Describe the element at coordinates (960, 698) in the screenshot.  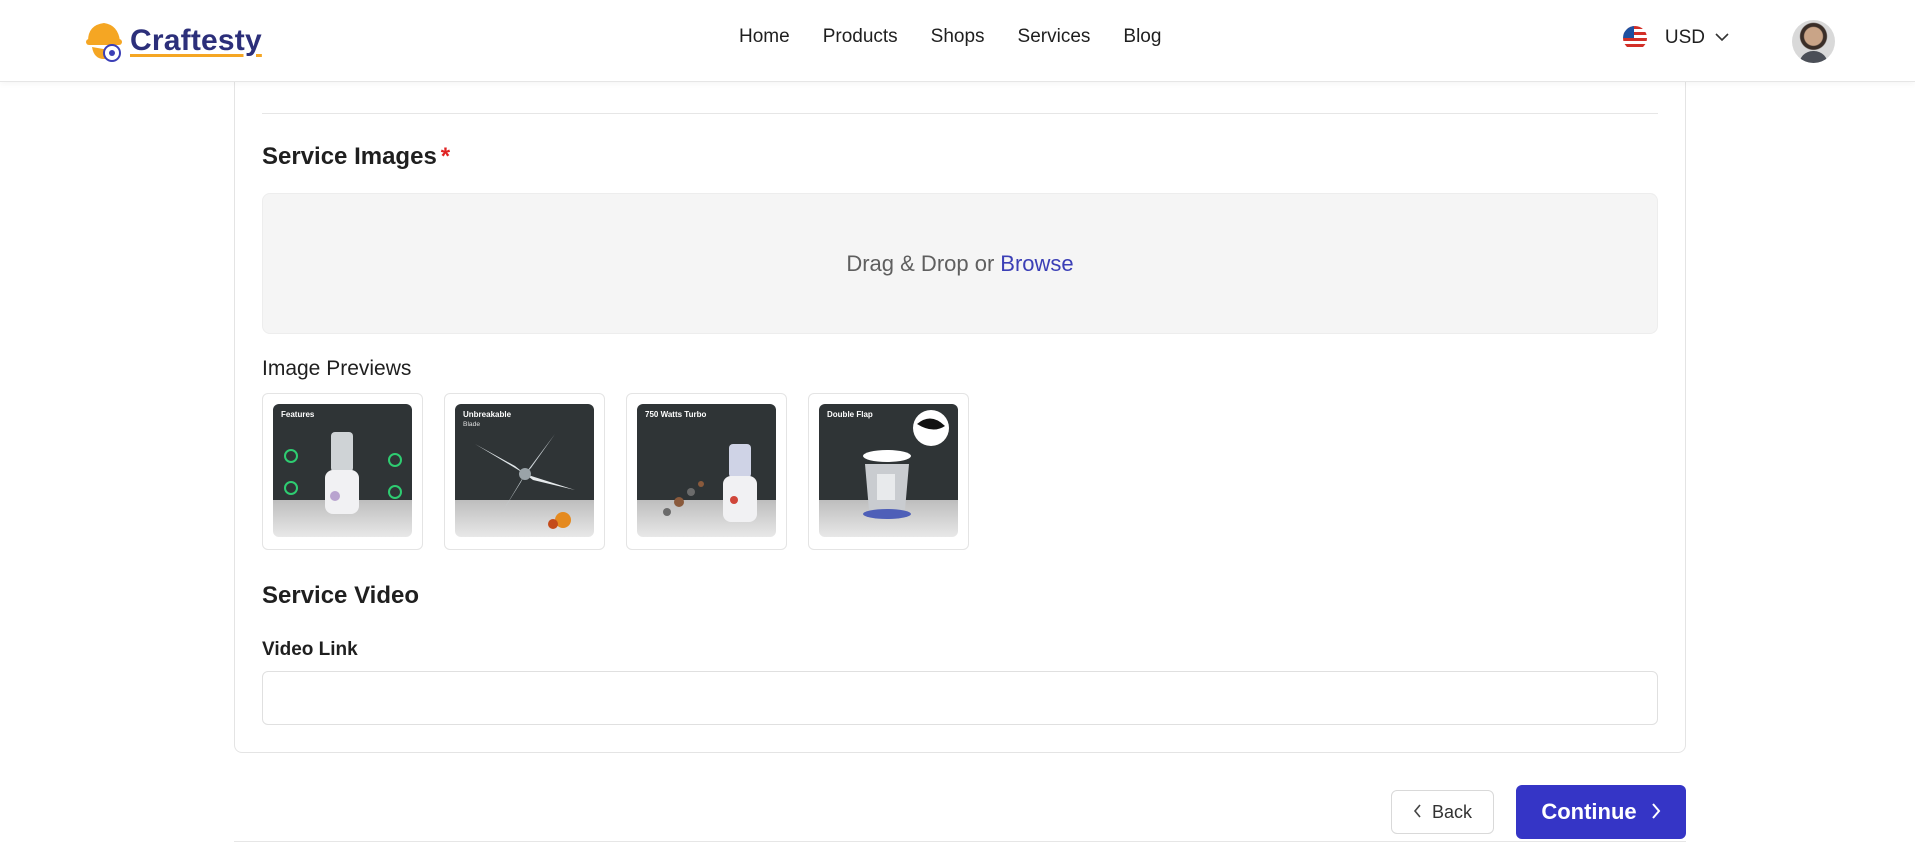
I see `video-link-input` at that location.